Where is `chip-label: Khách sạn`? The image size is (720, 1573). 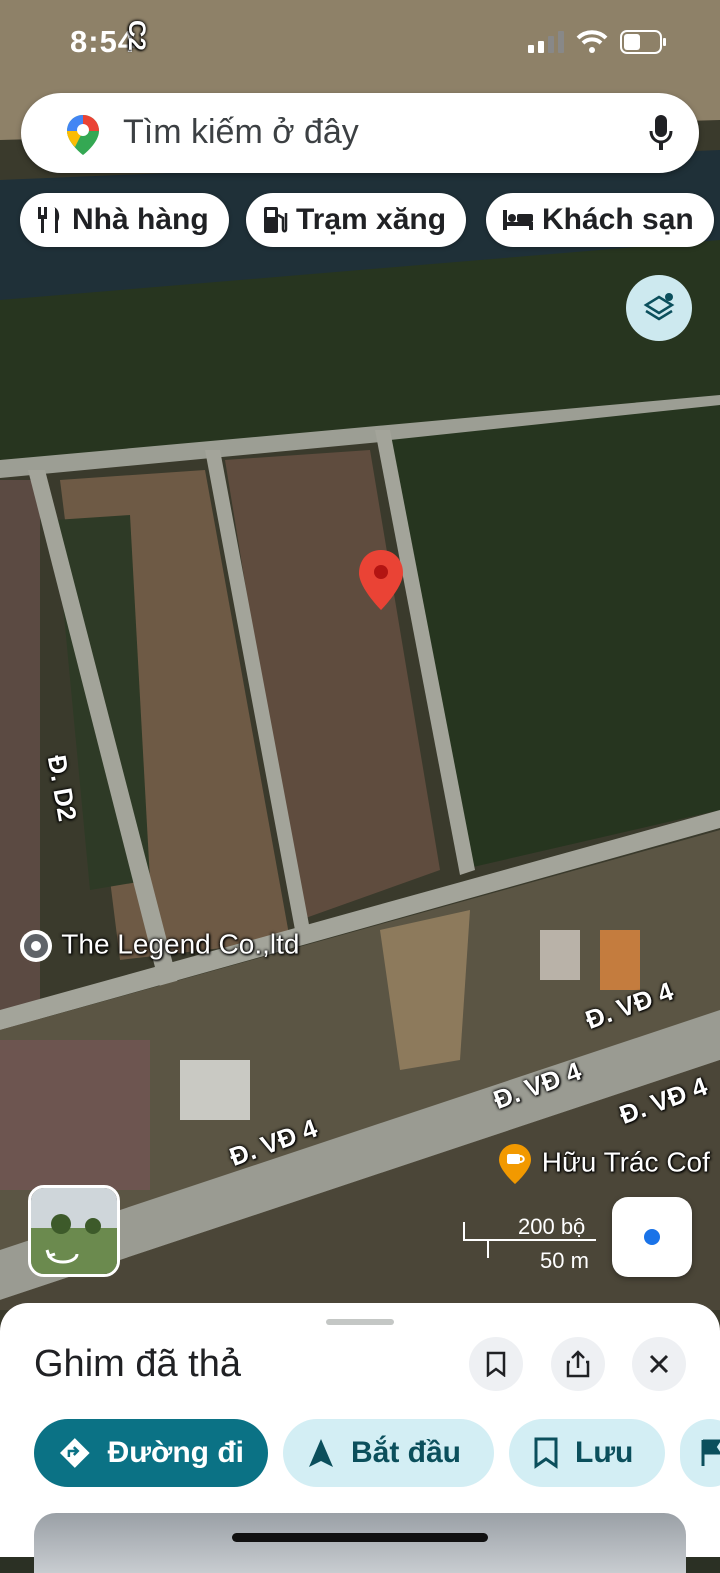 chip-label: Khách sạn is located at coordinates (618, 219).